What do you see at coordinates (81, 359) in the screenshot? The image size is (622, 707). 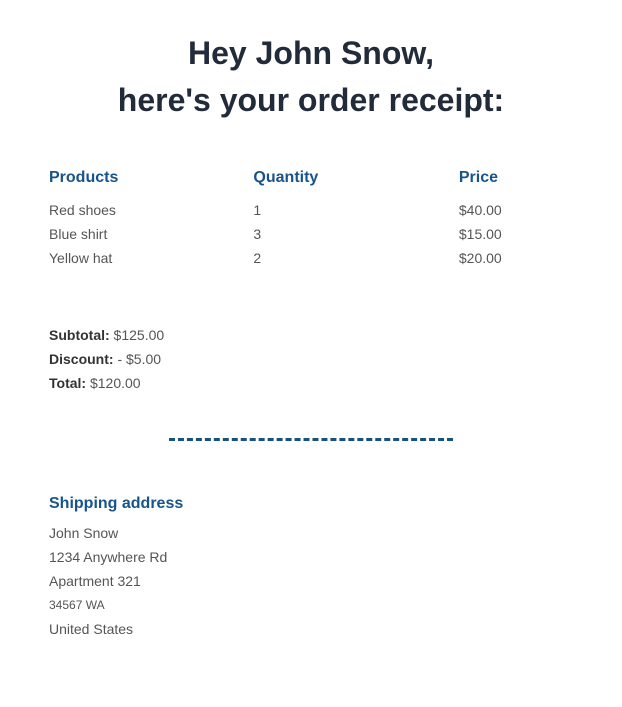 I see `discount-label: Discount:` at bounding box center [81, 359].